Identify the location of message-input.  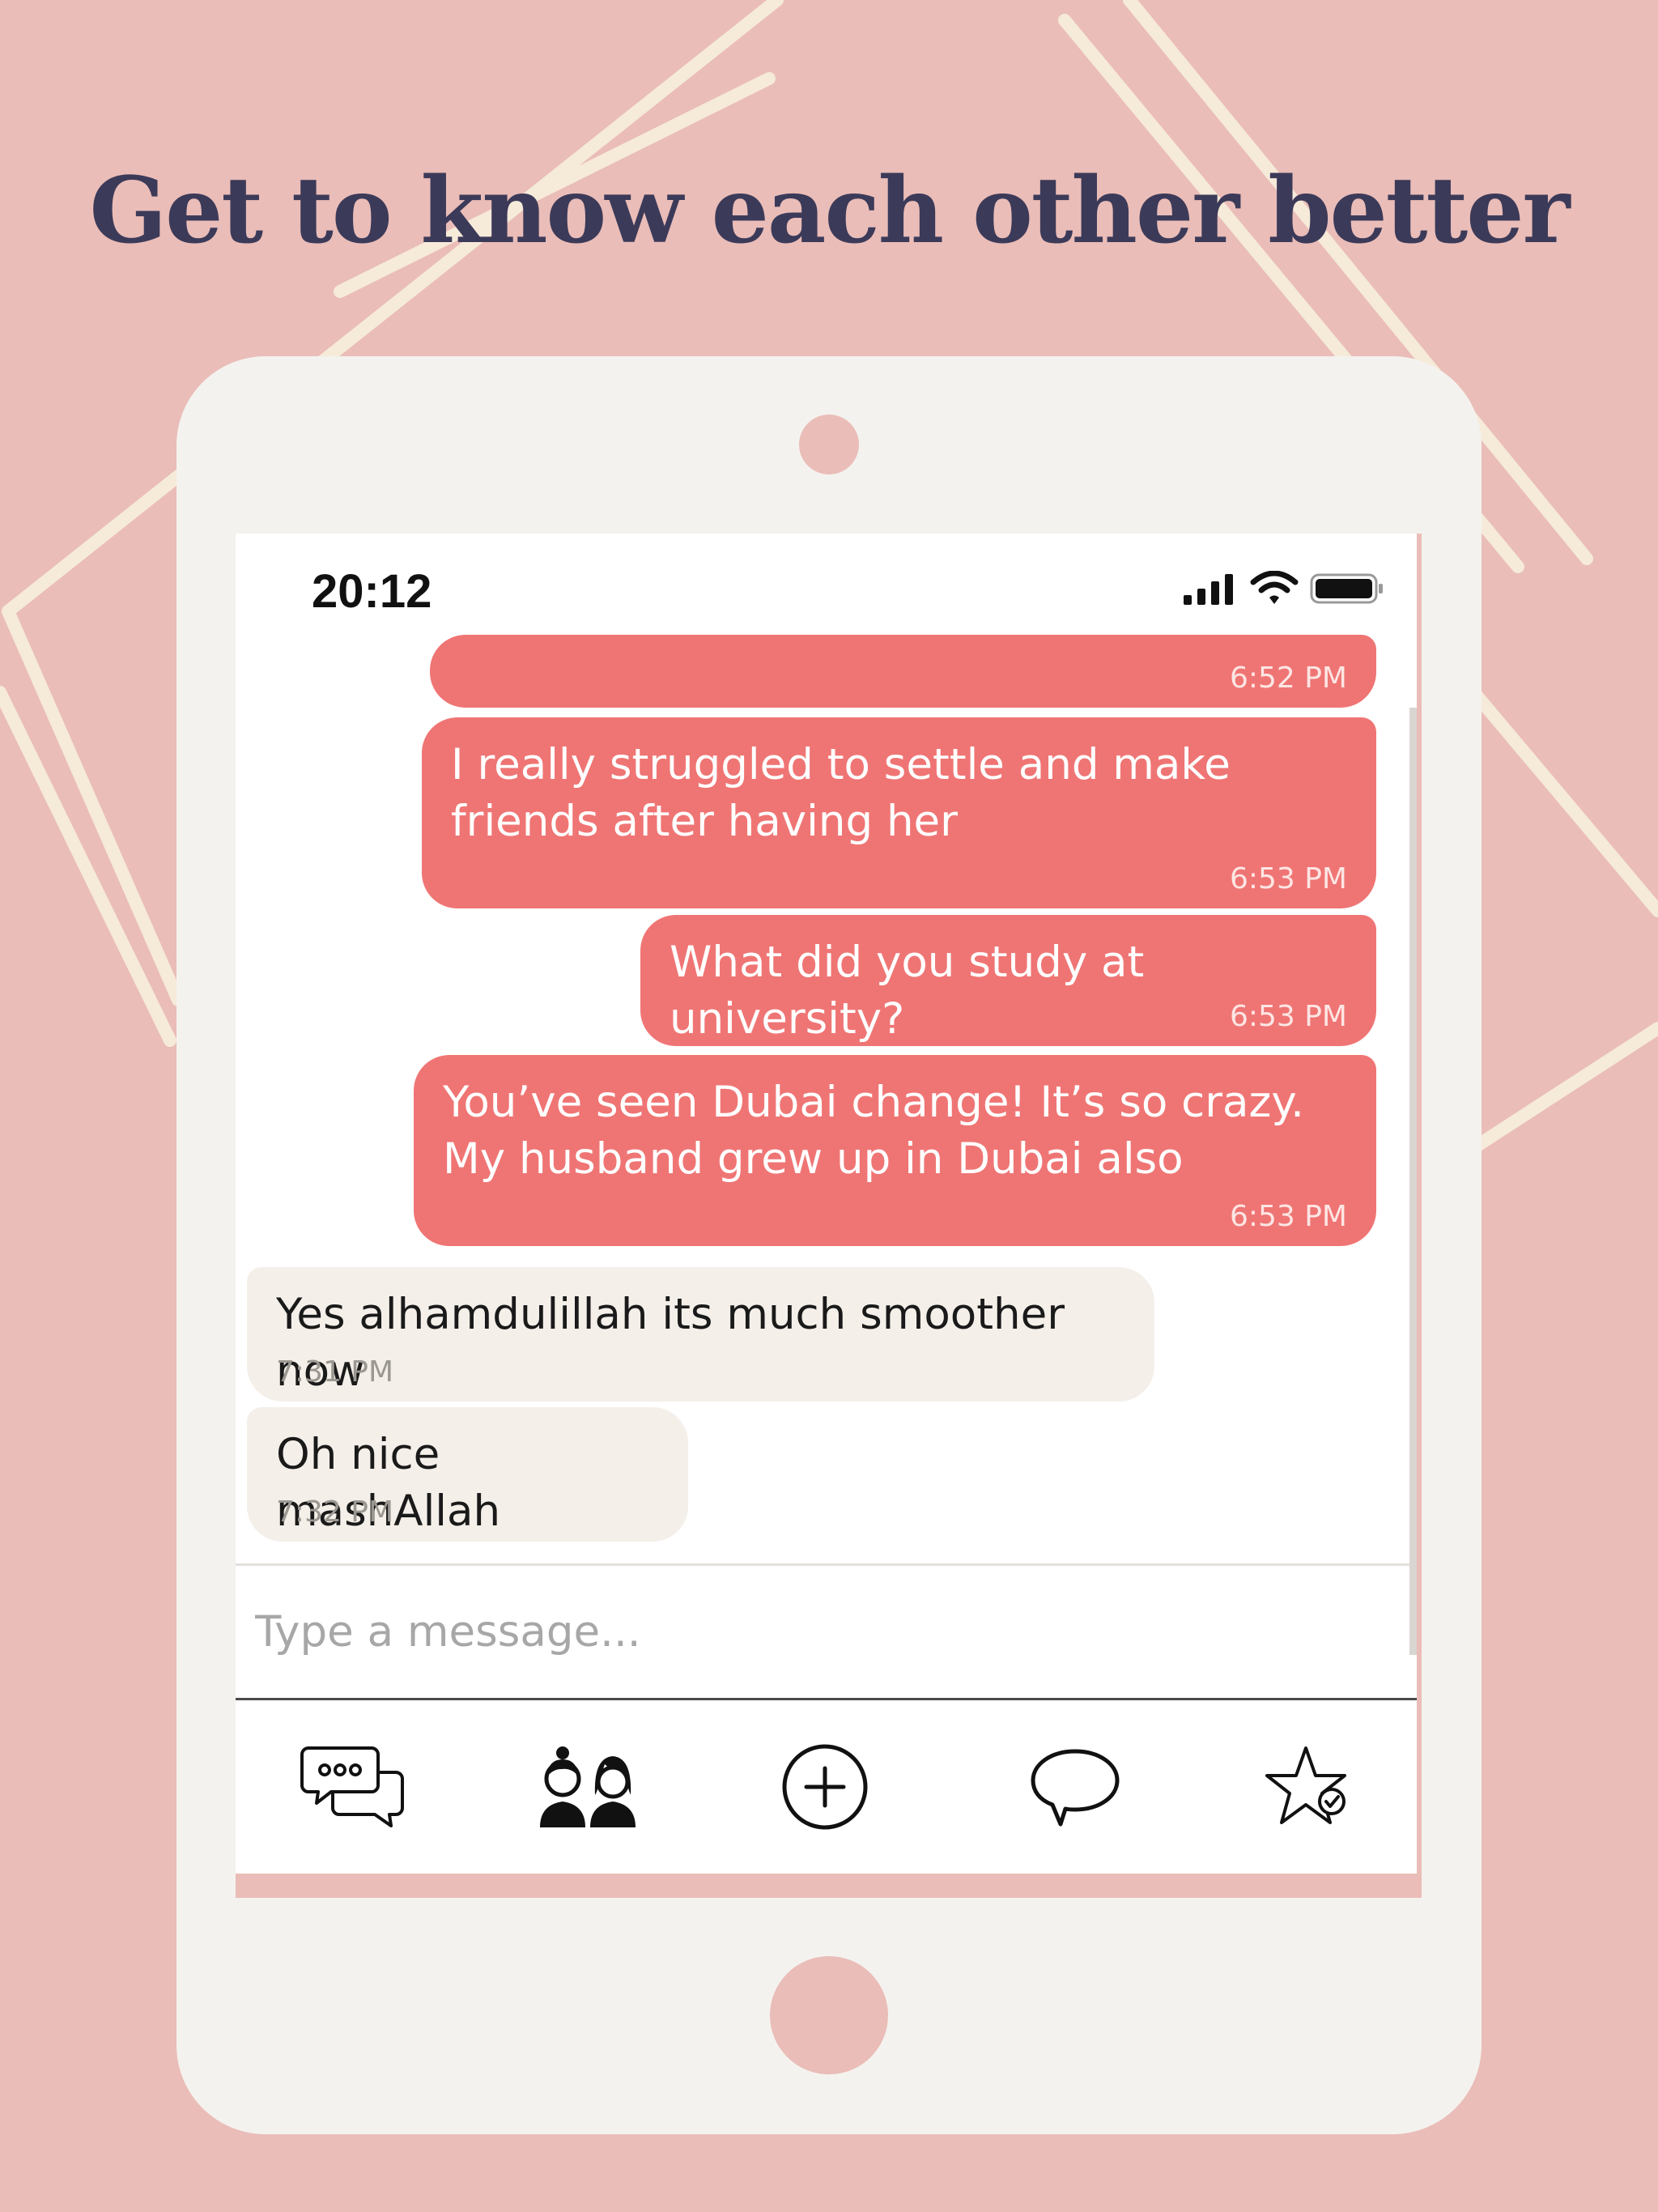
(813, 1632).